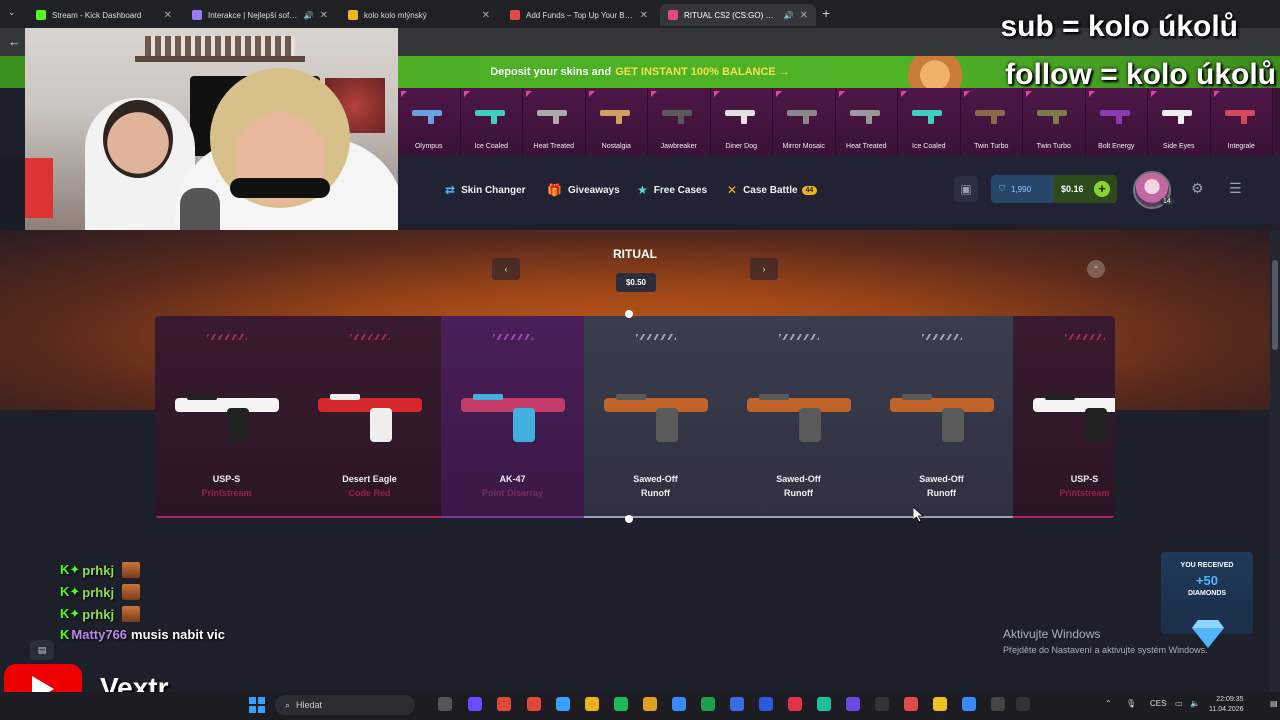  Describe the element at coordinates (1274, 703) in the screenshot. I see `notifications-icon: ▤` at that location.